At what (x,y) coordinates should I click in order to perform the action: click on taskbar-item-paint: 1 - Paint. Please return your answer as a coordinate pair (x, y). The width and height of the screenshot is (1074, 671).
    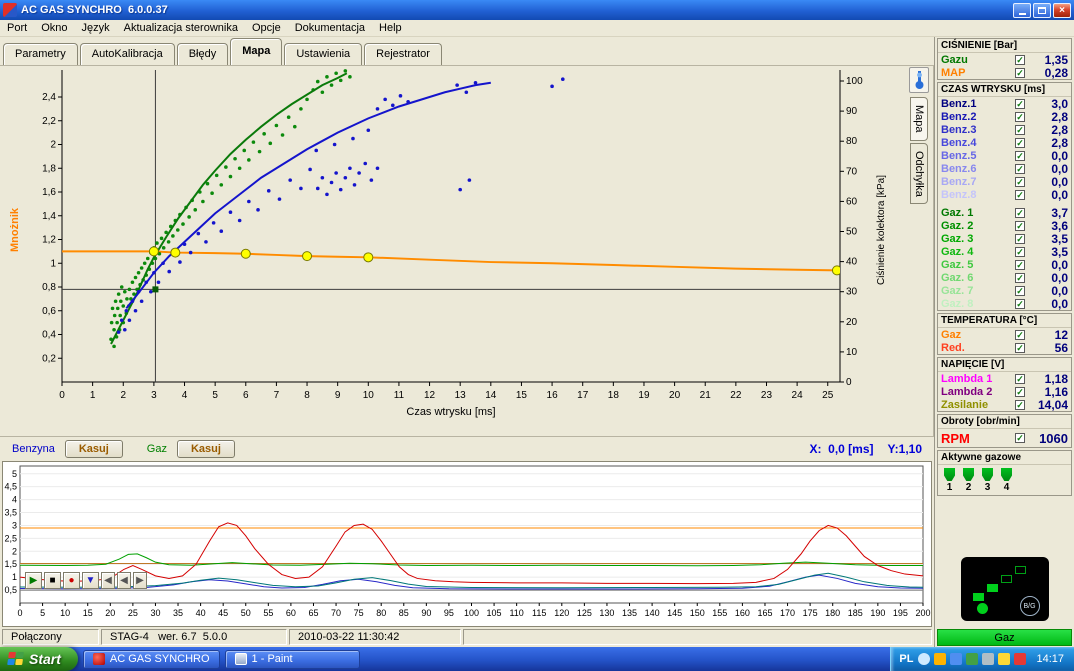
    Looking at the image, I should click on (292, 659).